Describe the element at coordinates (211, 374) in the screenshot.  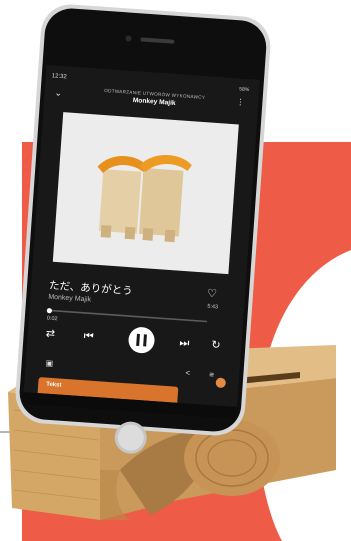
I see `queue-icon: ≡` at that location.